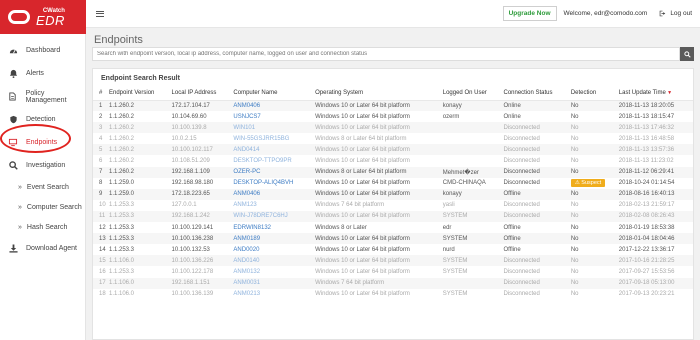  I want to click on table-cell: 1.1.253.3, so click(122, 271).